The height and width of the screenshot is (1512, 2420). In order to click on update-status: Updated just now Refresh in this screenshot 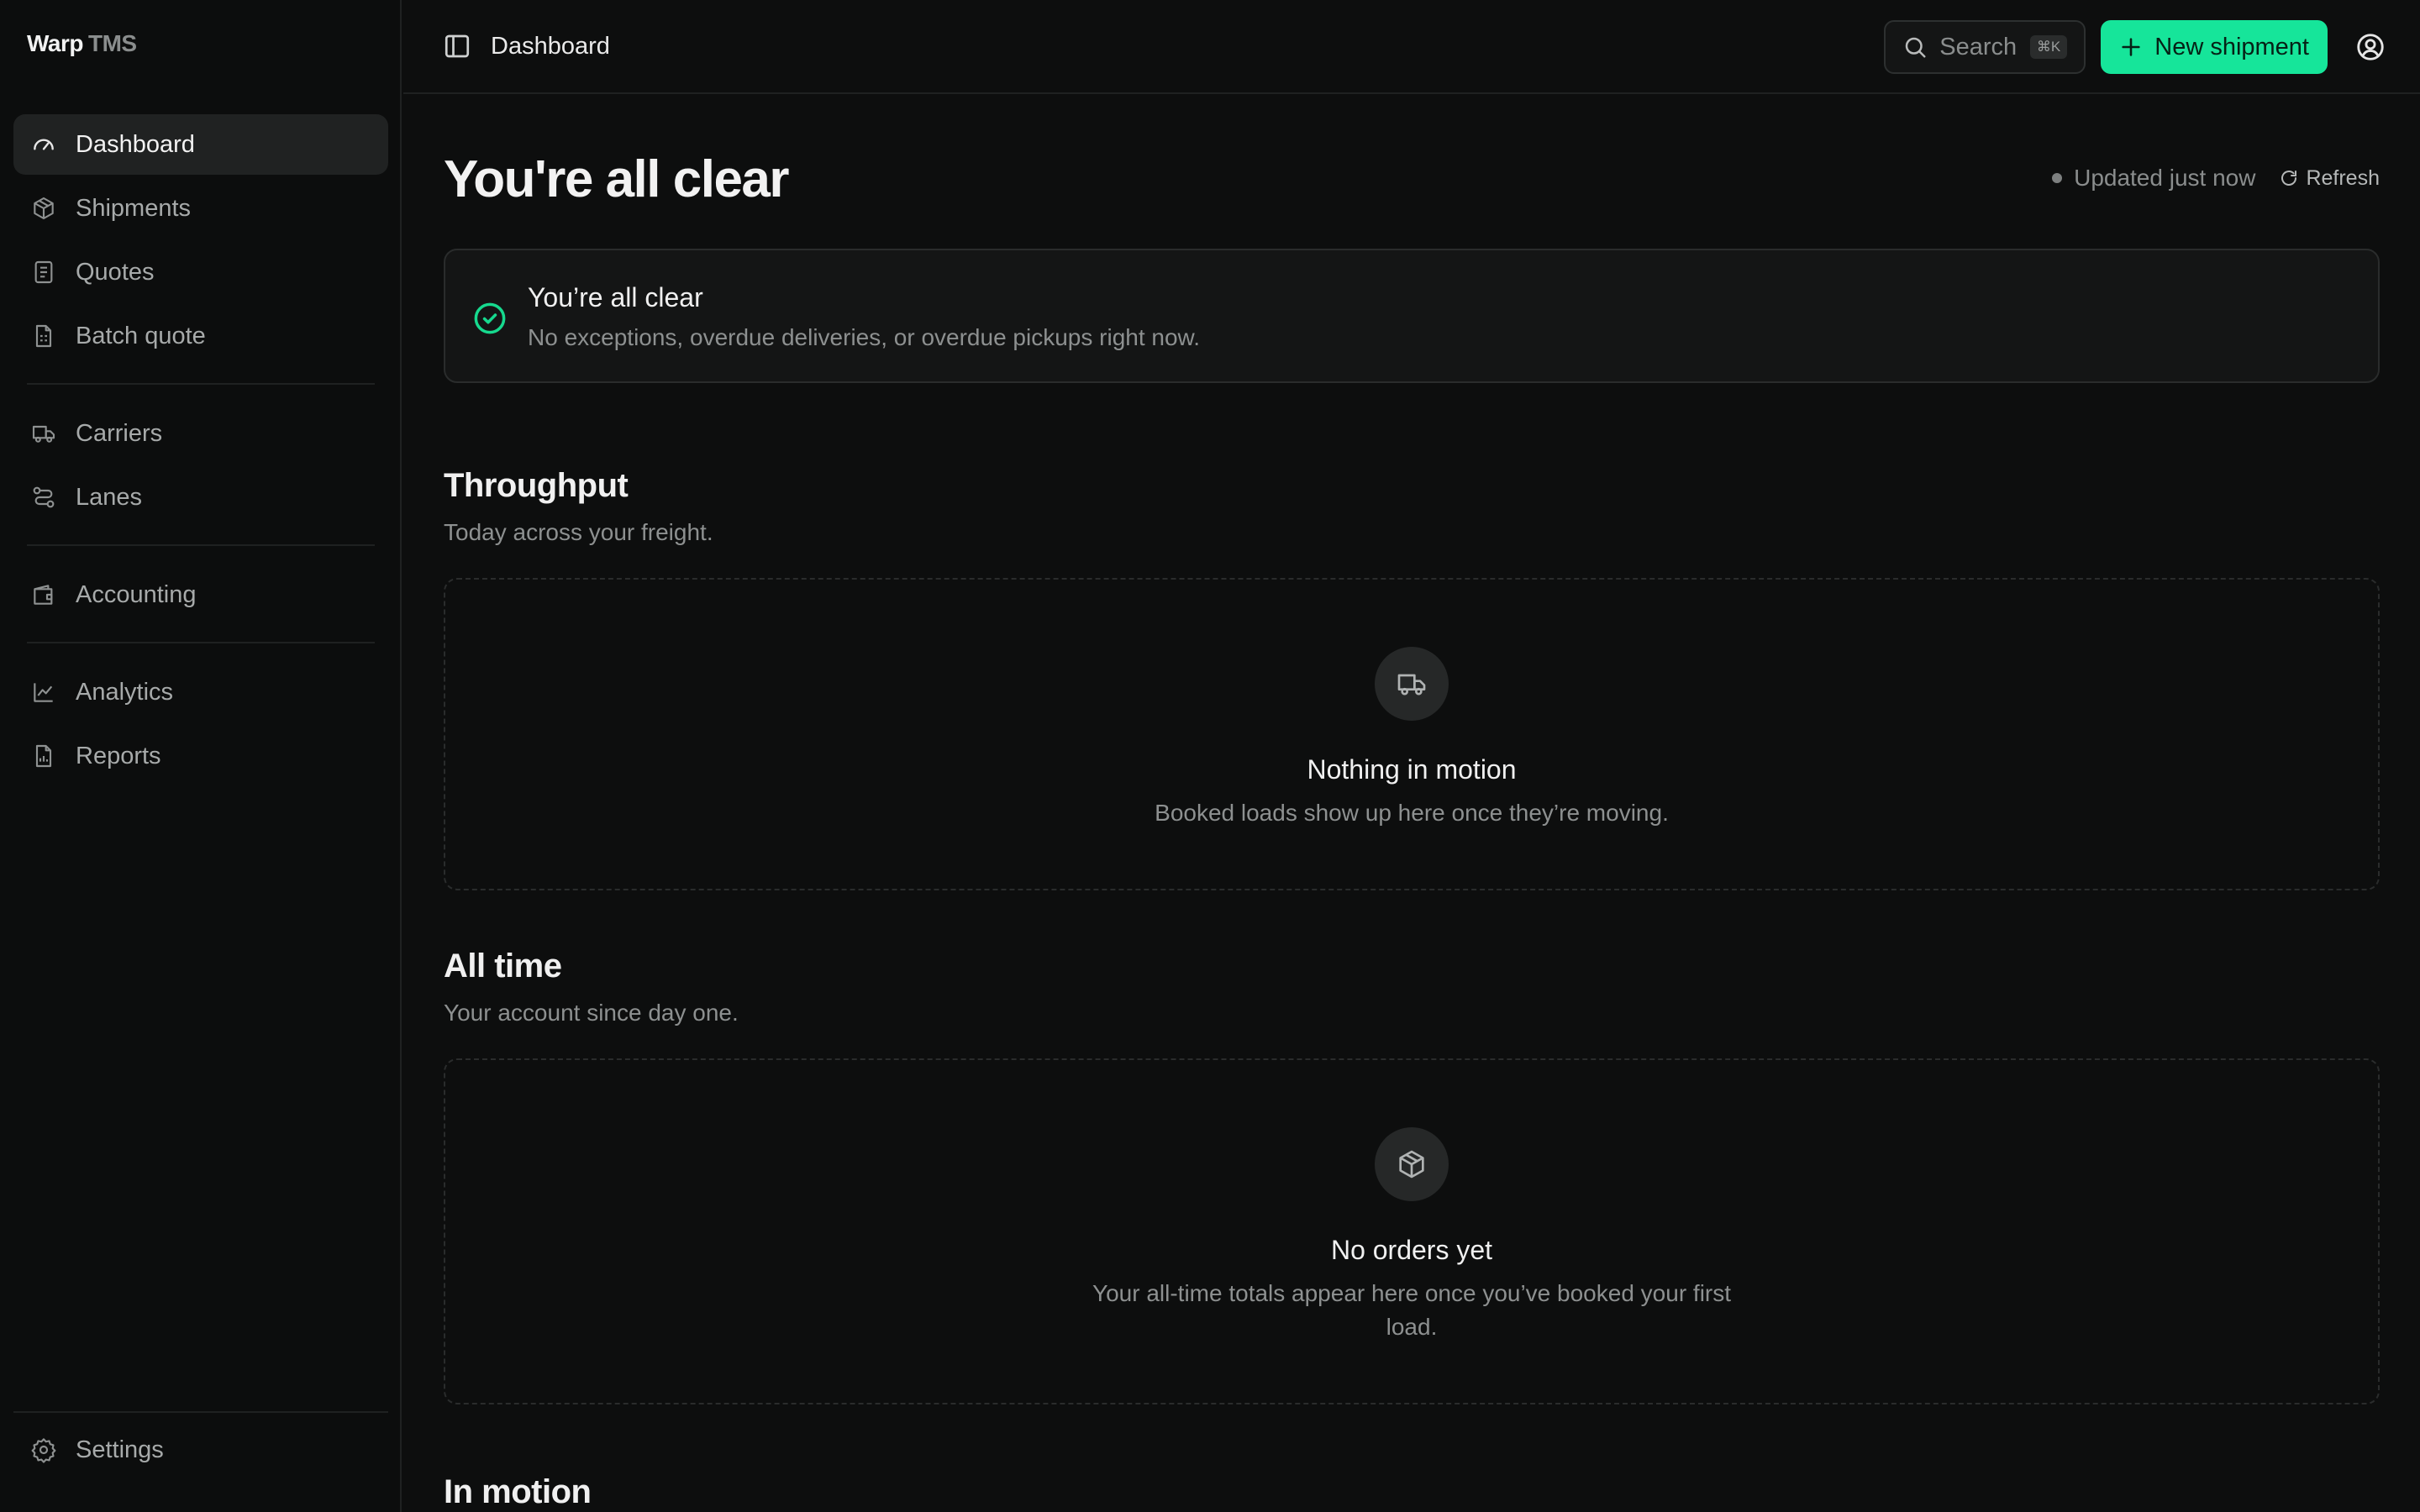, I will do `click(2216, 178)`.